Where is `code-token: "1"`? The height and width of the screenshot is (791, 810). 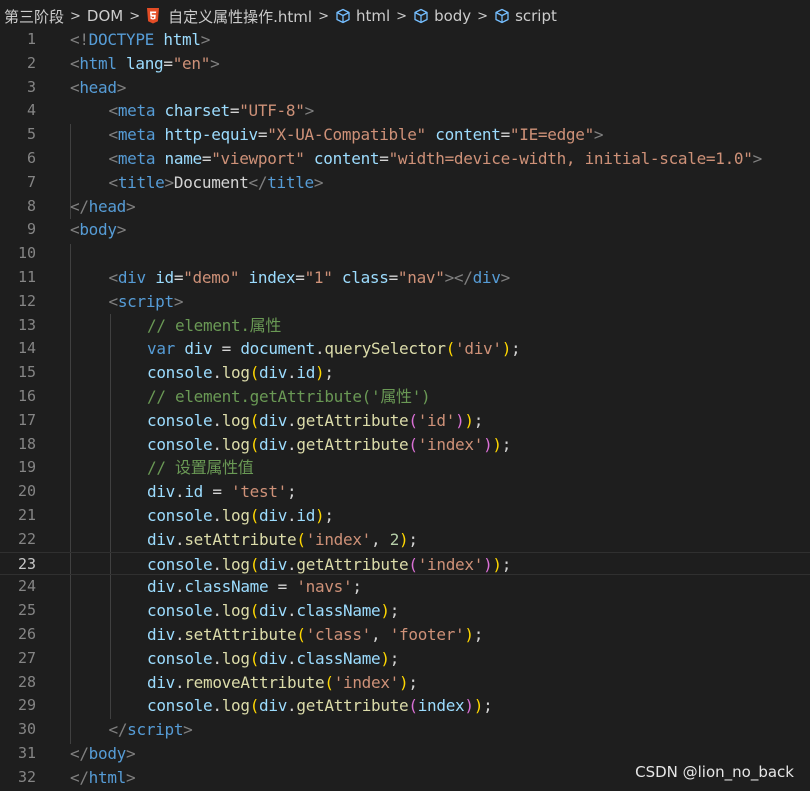 code-token: "1" is located at coordinates (318, 277).